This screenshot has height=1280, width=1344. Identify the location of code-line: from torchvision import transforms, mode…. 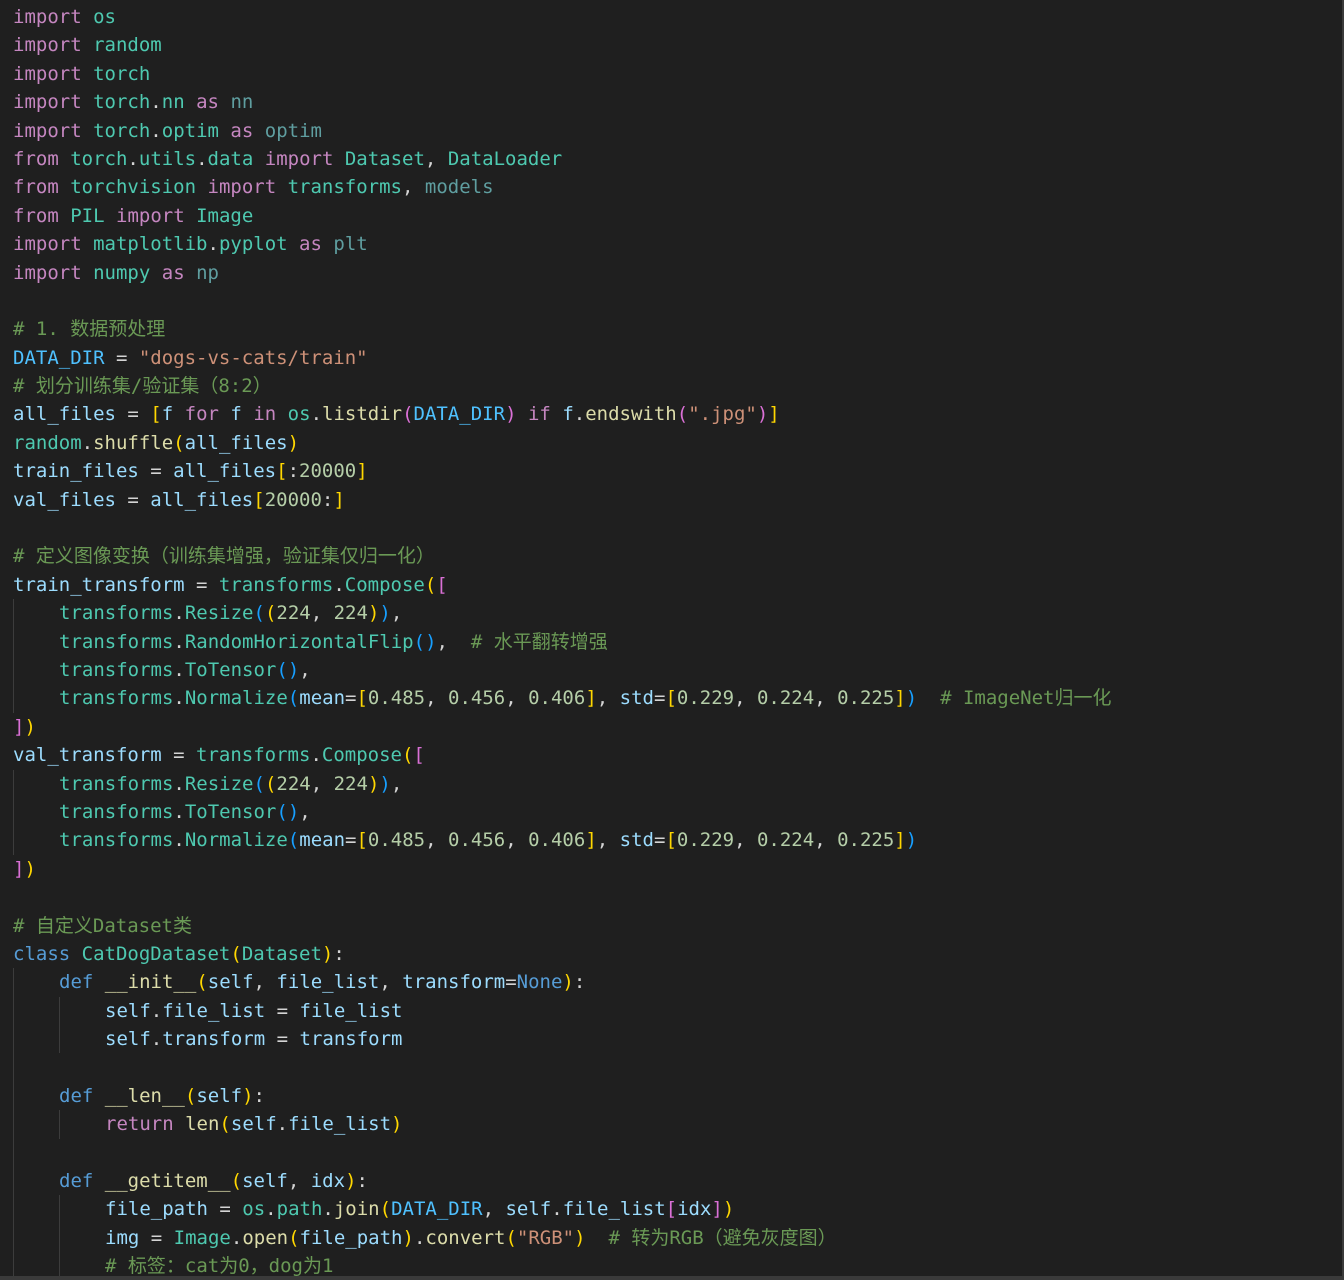
(677, 187).